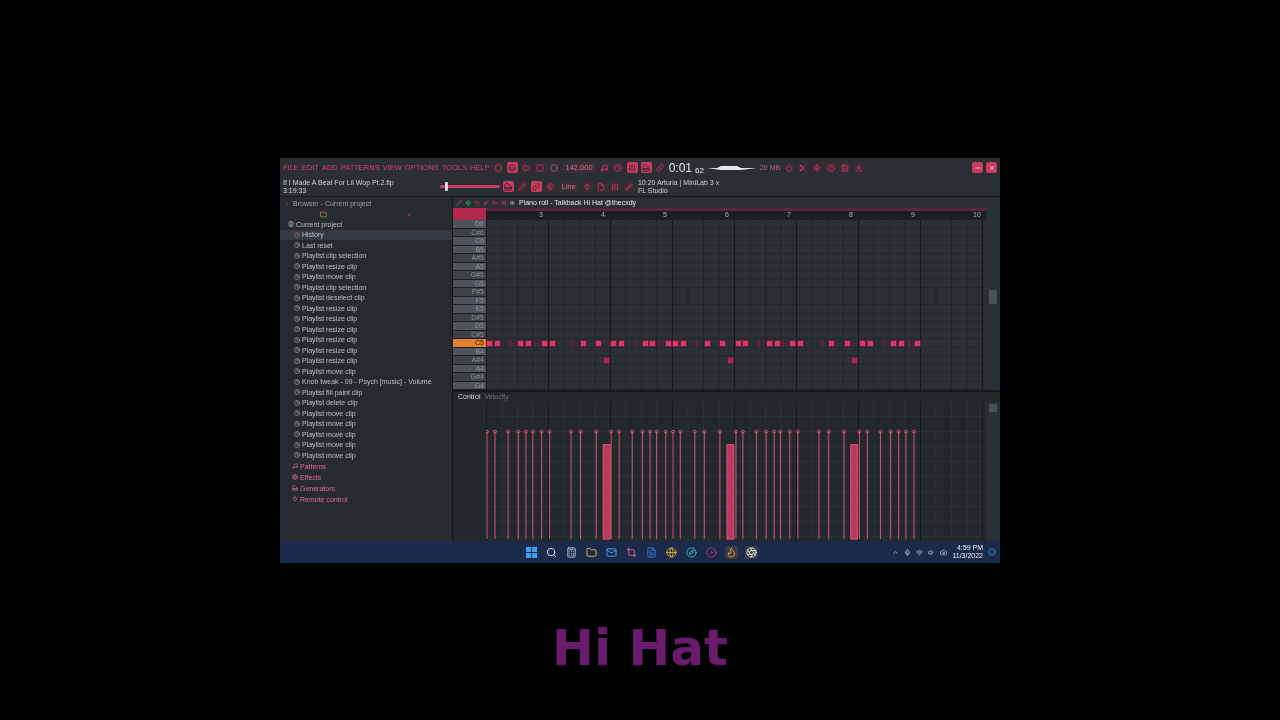 The width and height of the screenshot is (1280, 720). I want to click on calculator-icon, so click(571, 552).